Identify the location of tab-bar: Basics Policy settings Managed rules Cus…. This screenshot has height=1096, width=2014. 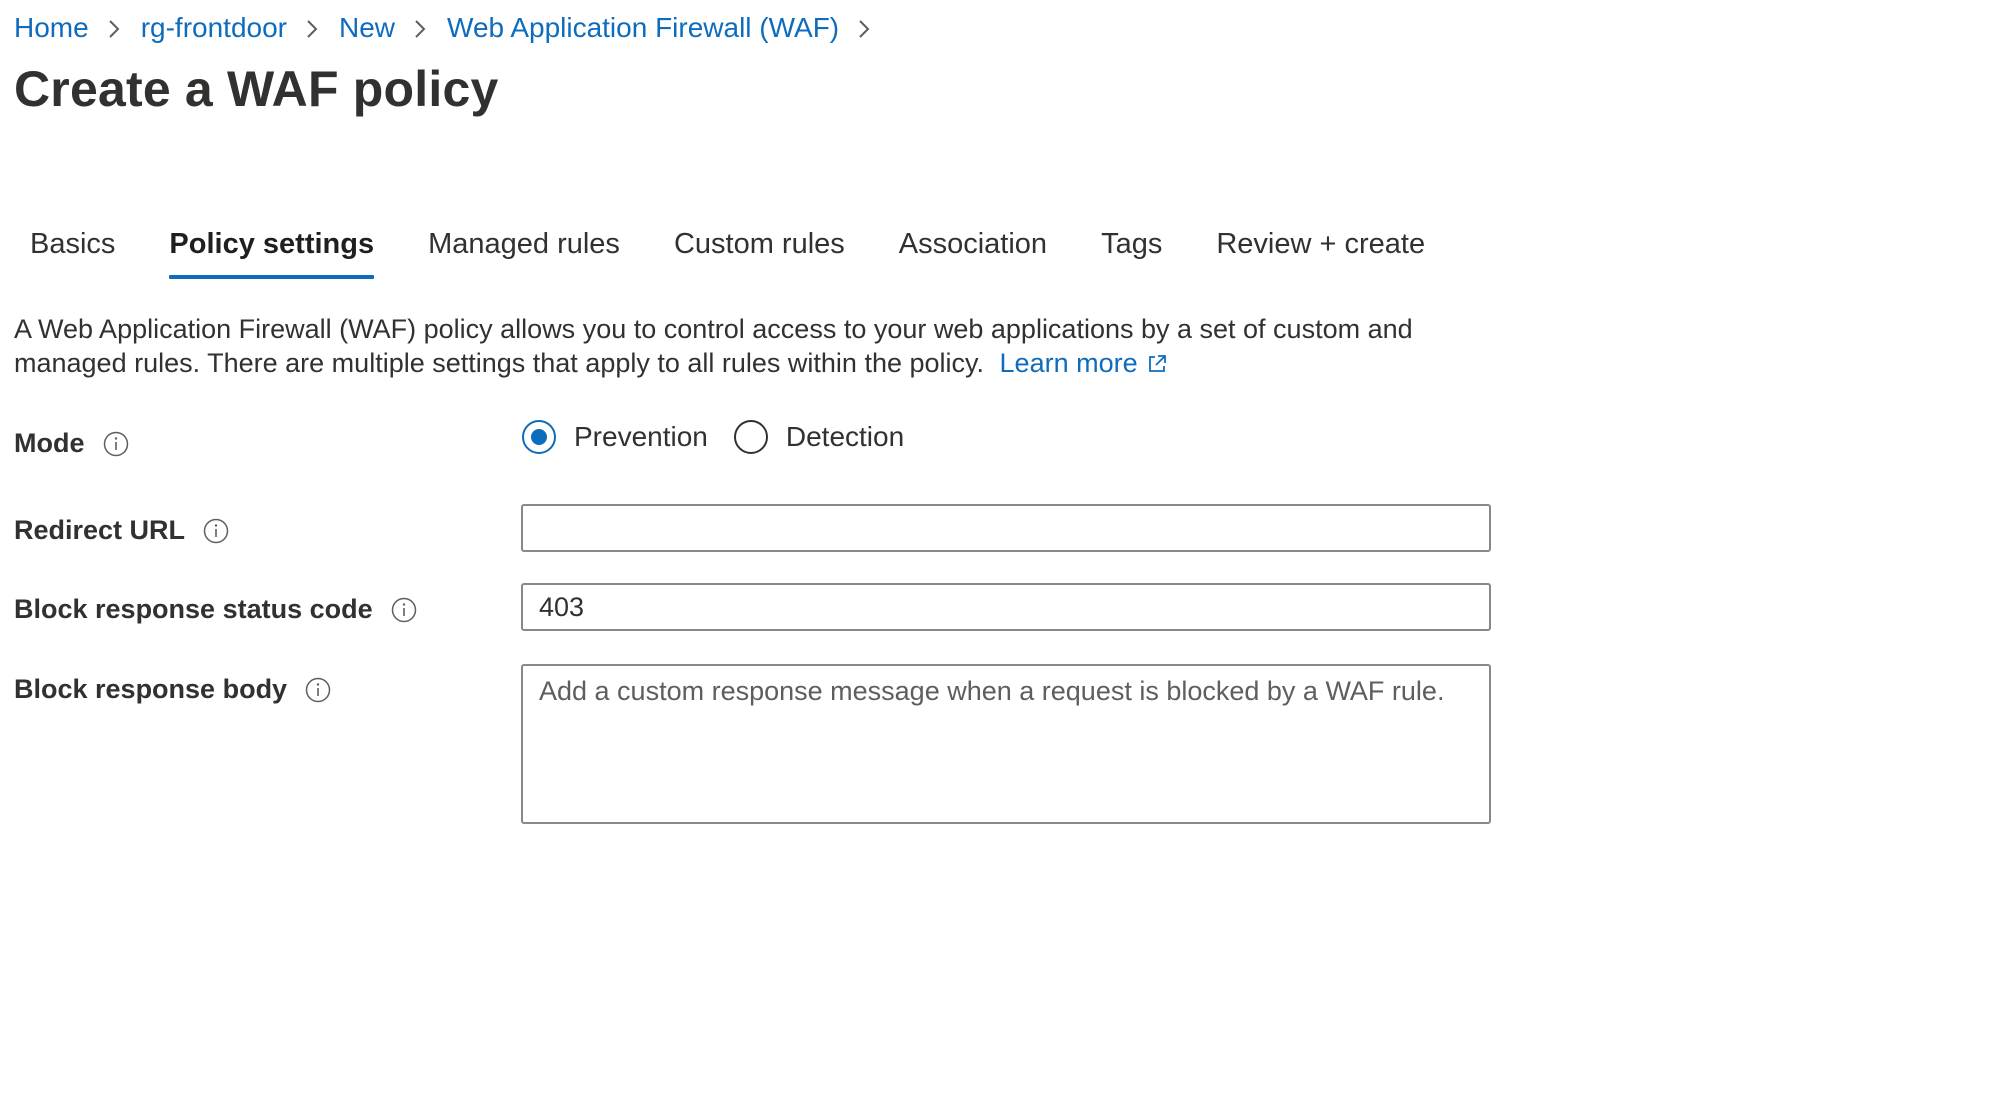
(754, 253).